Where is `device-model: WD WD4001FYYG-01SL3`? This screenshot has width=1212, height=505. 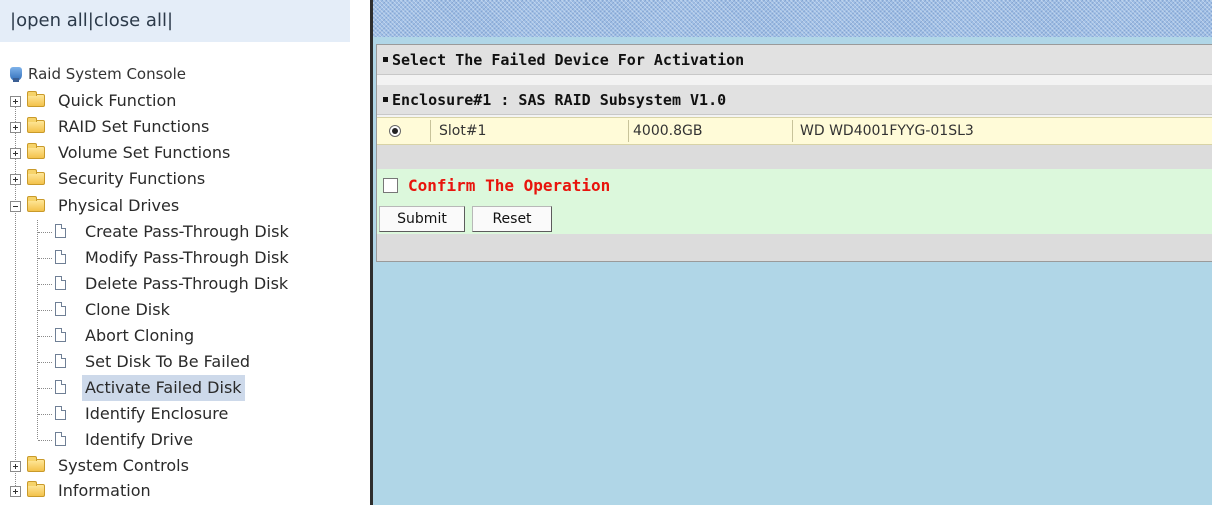 device-model: WD WD4001FYYG-01SL3 is located at coordinates (887, 131).